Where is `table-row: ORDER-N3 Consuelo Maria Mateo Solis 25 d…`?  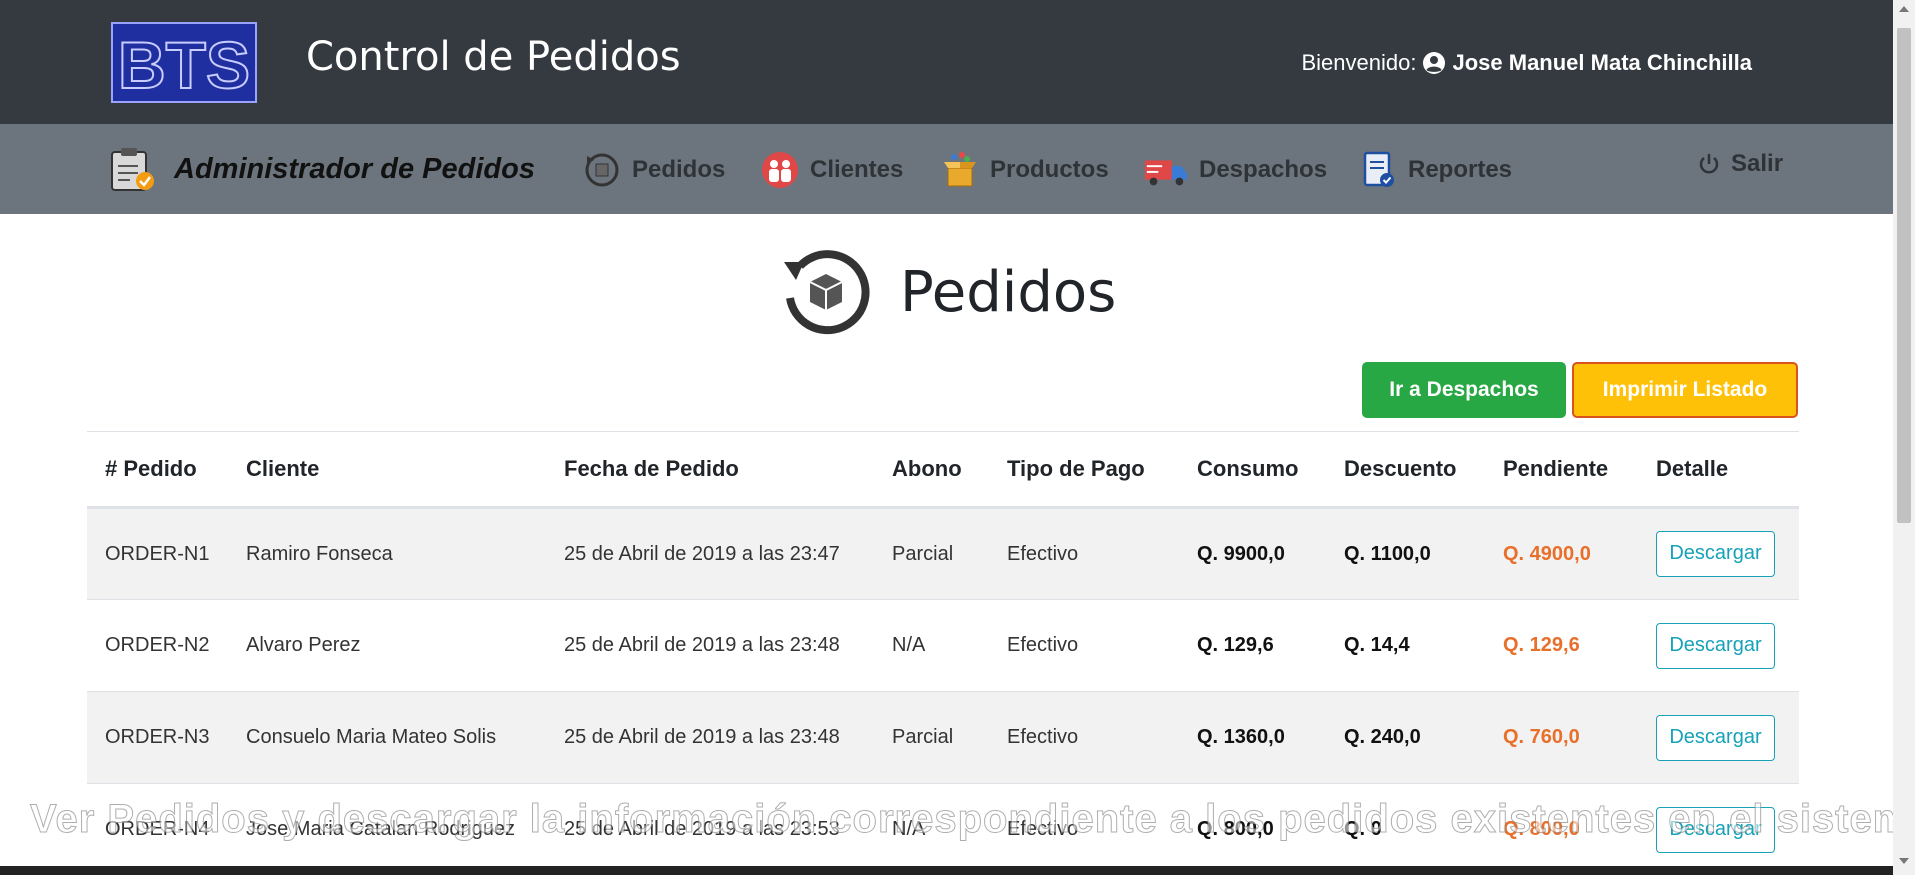 table-row: ORDER-N3 Consuelo Maria Mateo Solis 25 d… is located at coordinates (943, 737).